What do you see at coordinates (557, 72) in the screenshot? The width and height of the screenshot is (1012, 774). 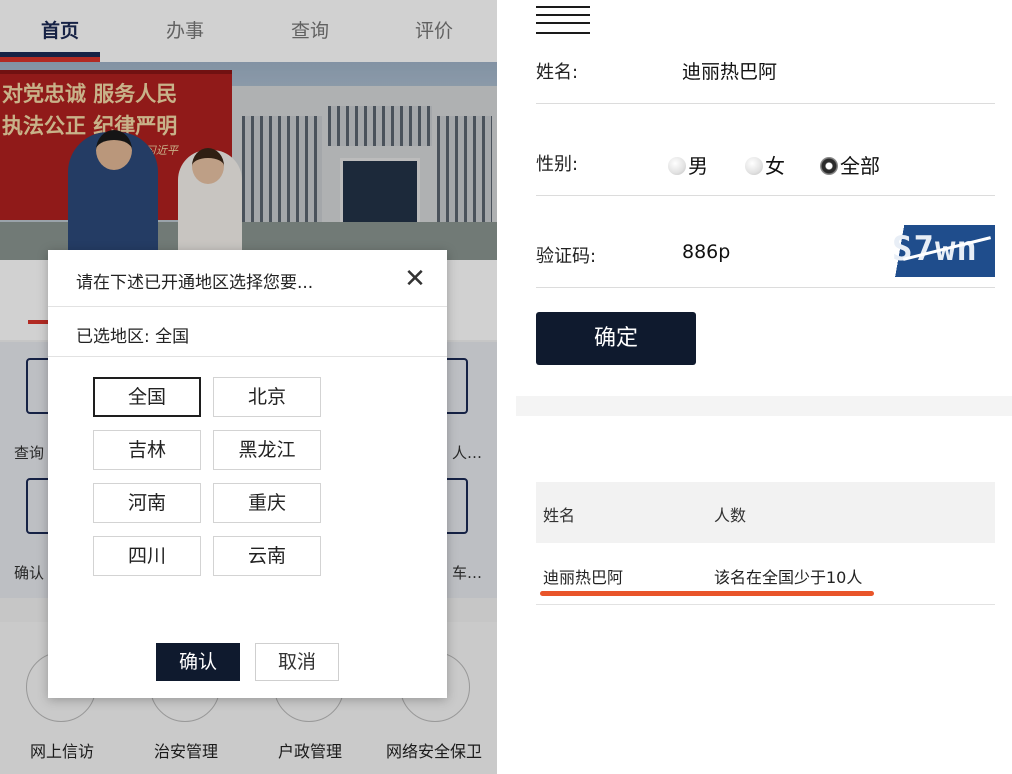 I see `name-label: 姓名:` at bounding box center [557, 72].